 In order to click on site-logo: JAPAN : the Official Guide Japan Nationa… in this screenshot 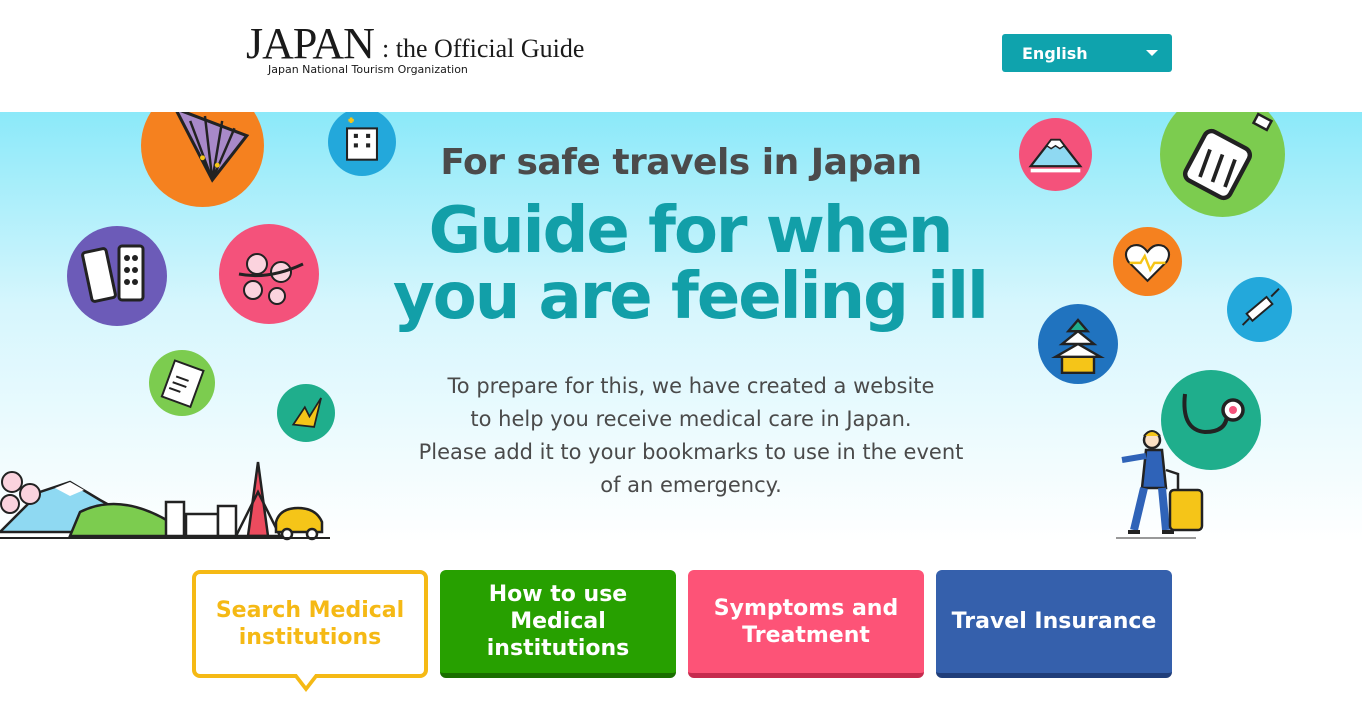, I will do `click(426, 51)`.